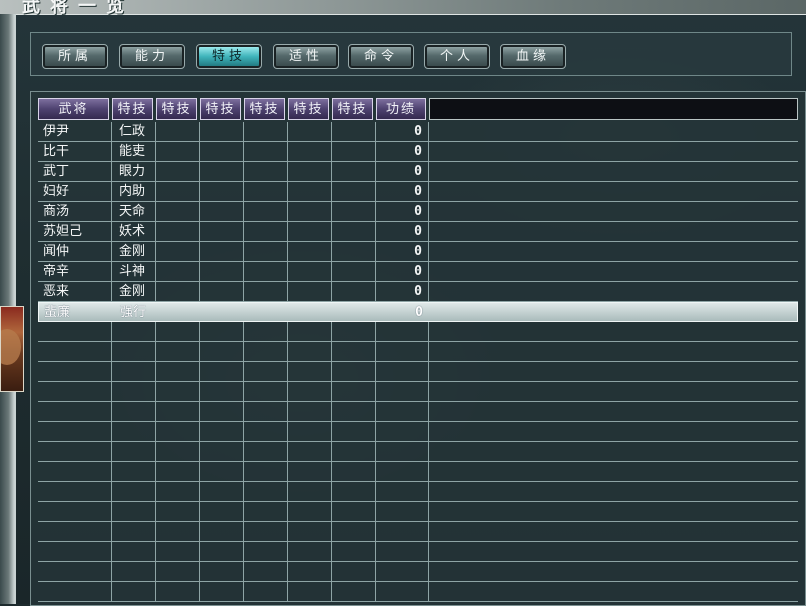  I want to click on table-row: 商汤 天命 0, so click(418, 212).